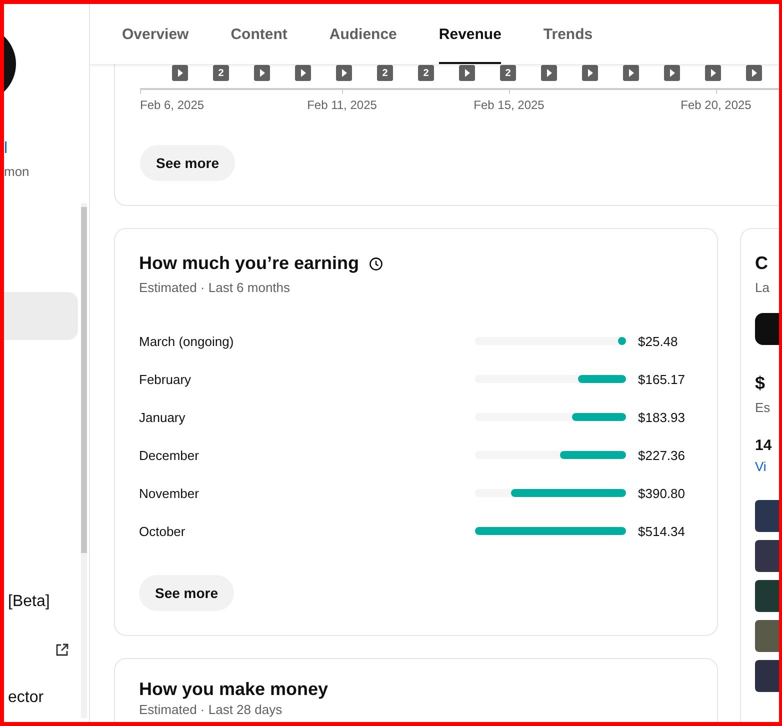  What do you see at coordinates (6, 149) in the screenshot?
I see `channel-name: l` at bounding box center [6, 149].